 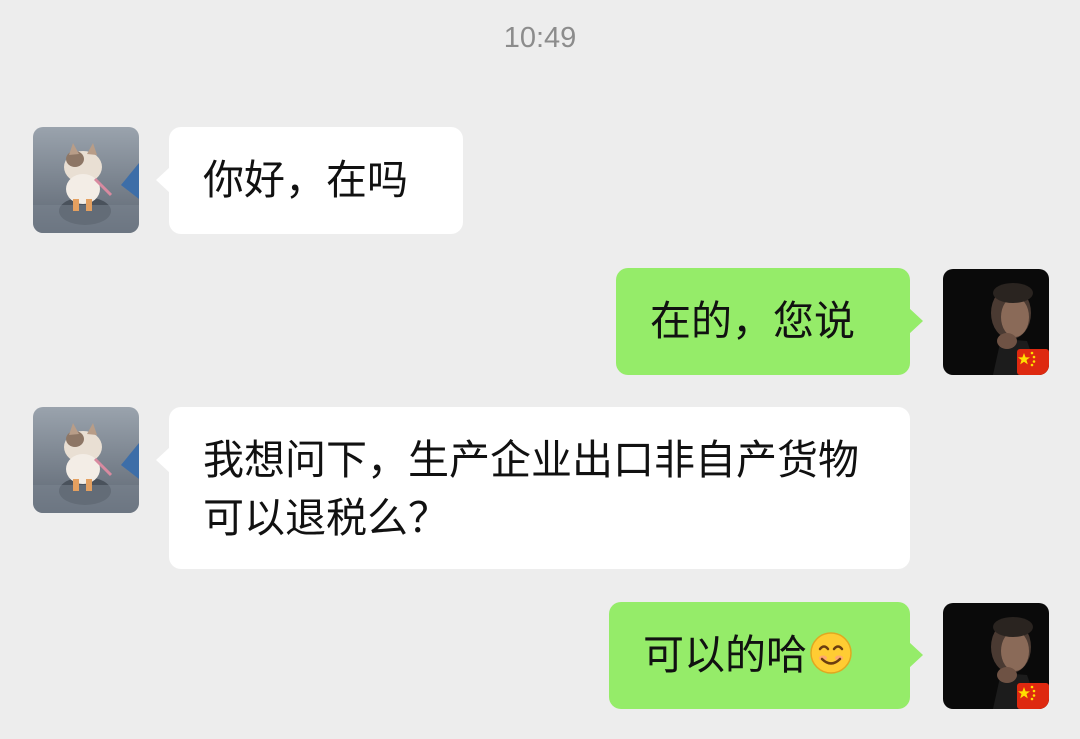 I want to click on message-text: 我想问下，生产企业出口非自产货物可以退税么？, so click(x=531, y=489).